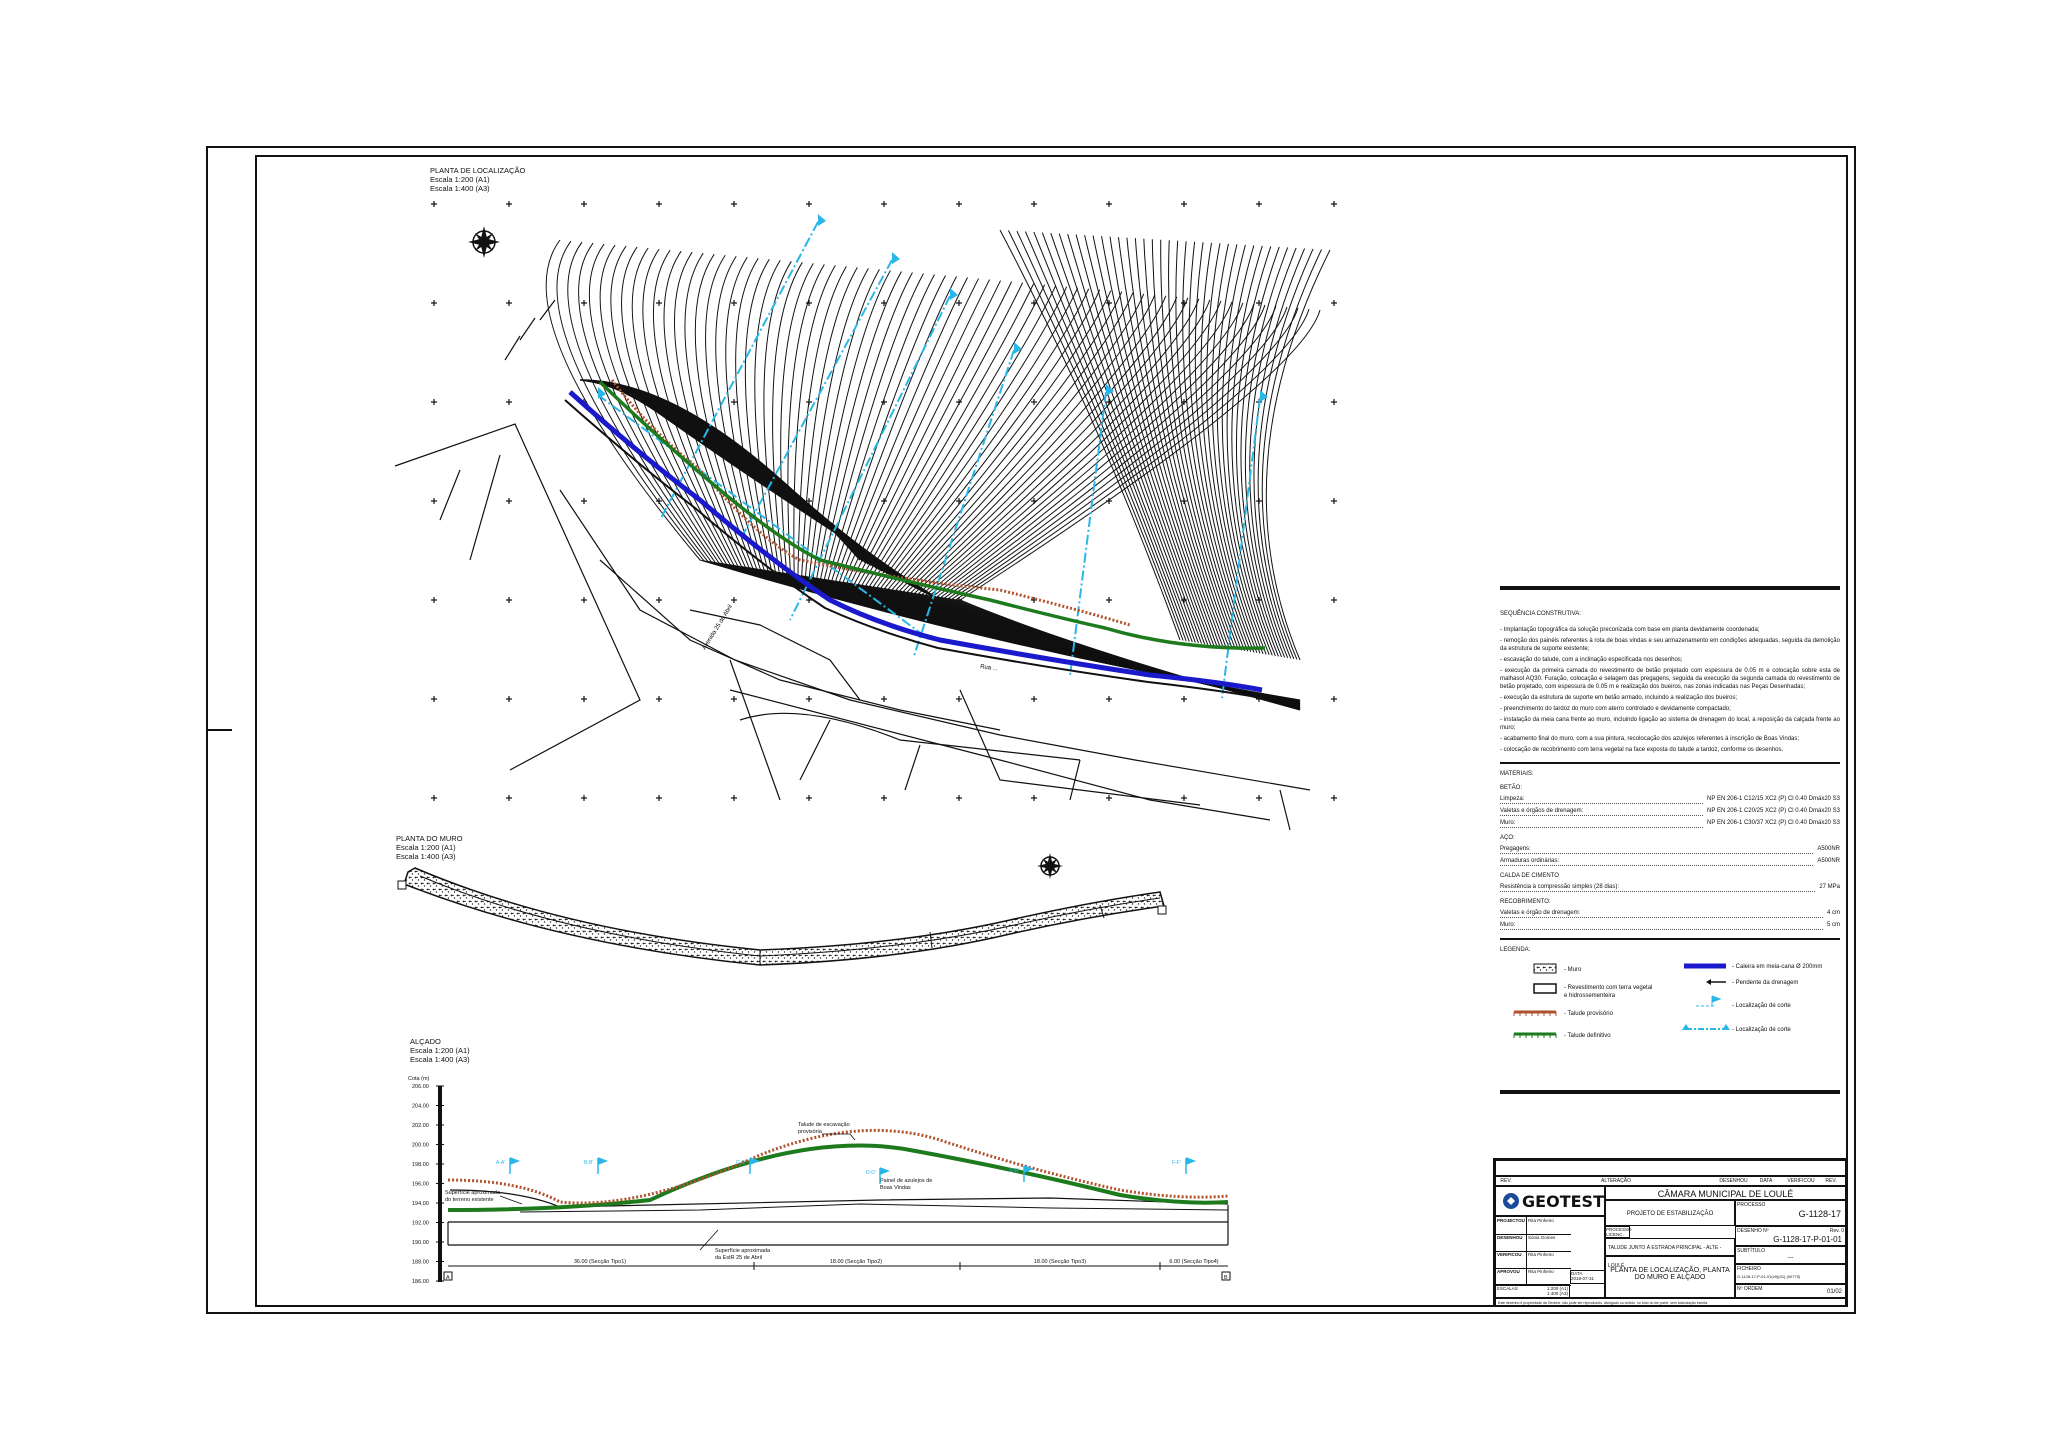 The image size is (2048, 1448). I want to click on drawing-number-header: DESENHO Nº Rev. 0, so click(1790, 1231).